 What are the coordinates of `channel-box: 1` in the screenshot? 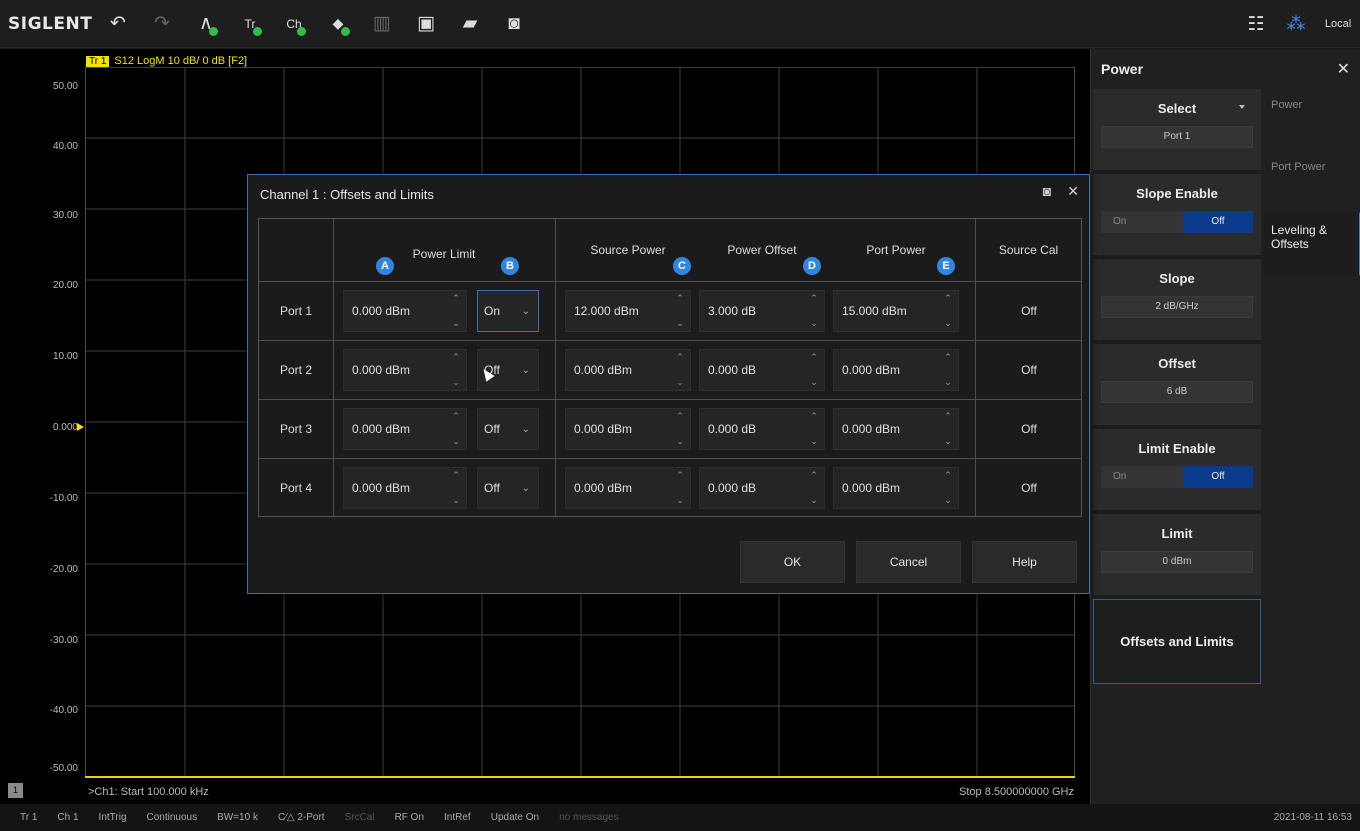 It's located at (15, 790).